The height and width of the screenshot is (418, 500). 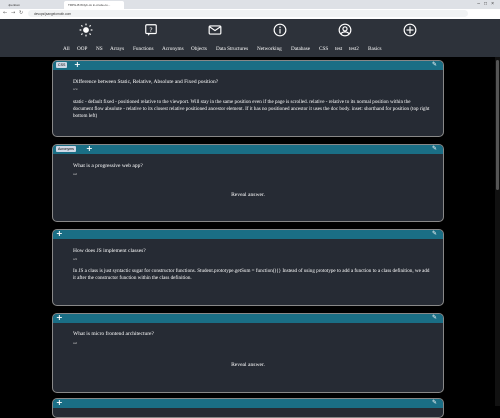 What do you see at coordinates (75, 259) in the screenshot?
I see `author-text: ach` at bounding box center [75, 259].